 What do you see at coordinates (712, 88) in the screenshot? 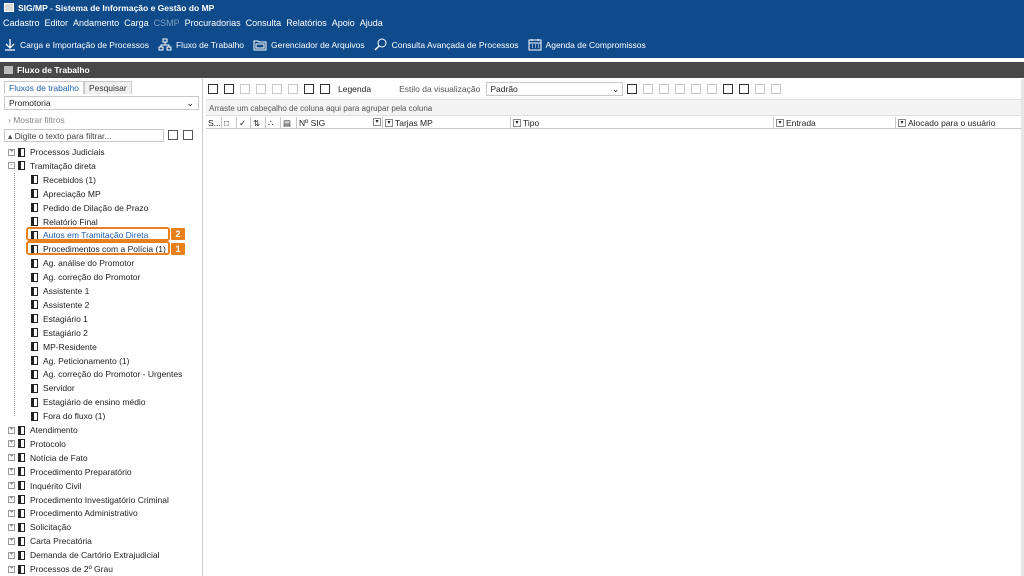
I see `report-icon` at bounding box center [712, 88].